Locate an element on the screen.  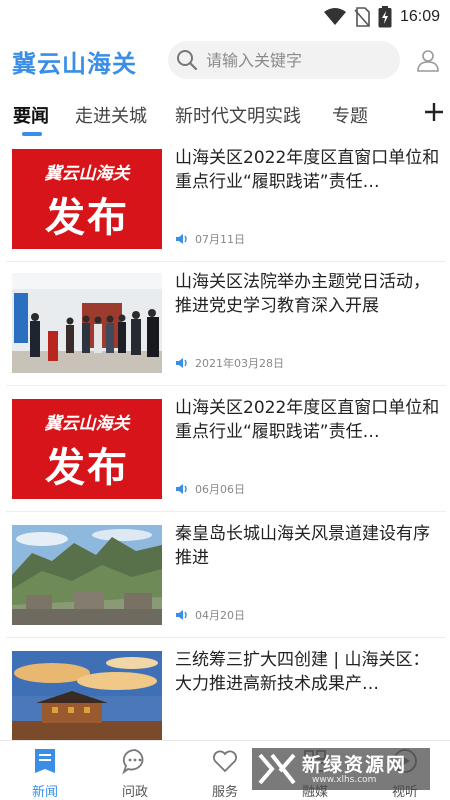
tab-enter-city: 走进关城 is located at coordinates (111, 115).